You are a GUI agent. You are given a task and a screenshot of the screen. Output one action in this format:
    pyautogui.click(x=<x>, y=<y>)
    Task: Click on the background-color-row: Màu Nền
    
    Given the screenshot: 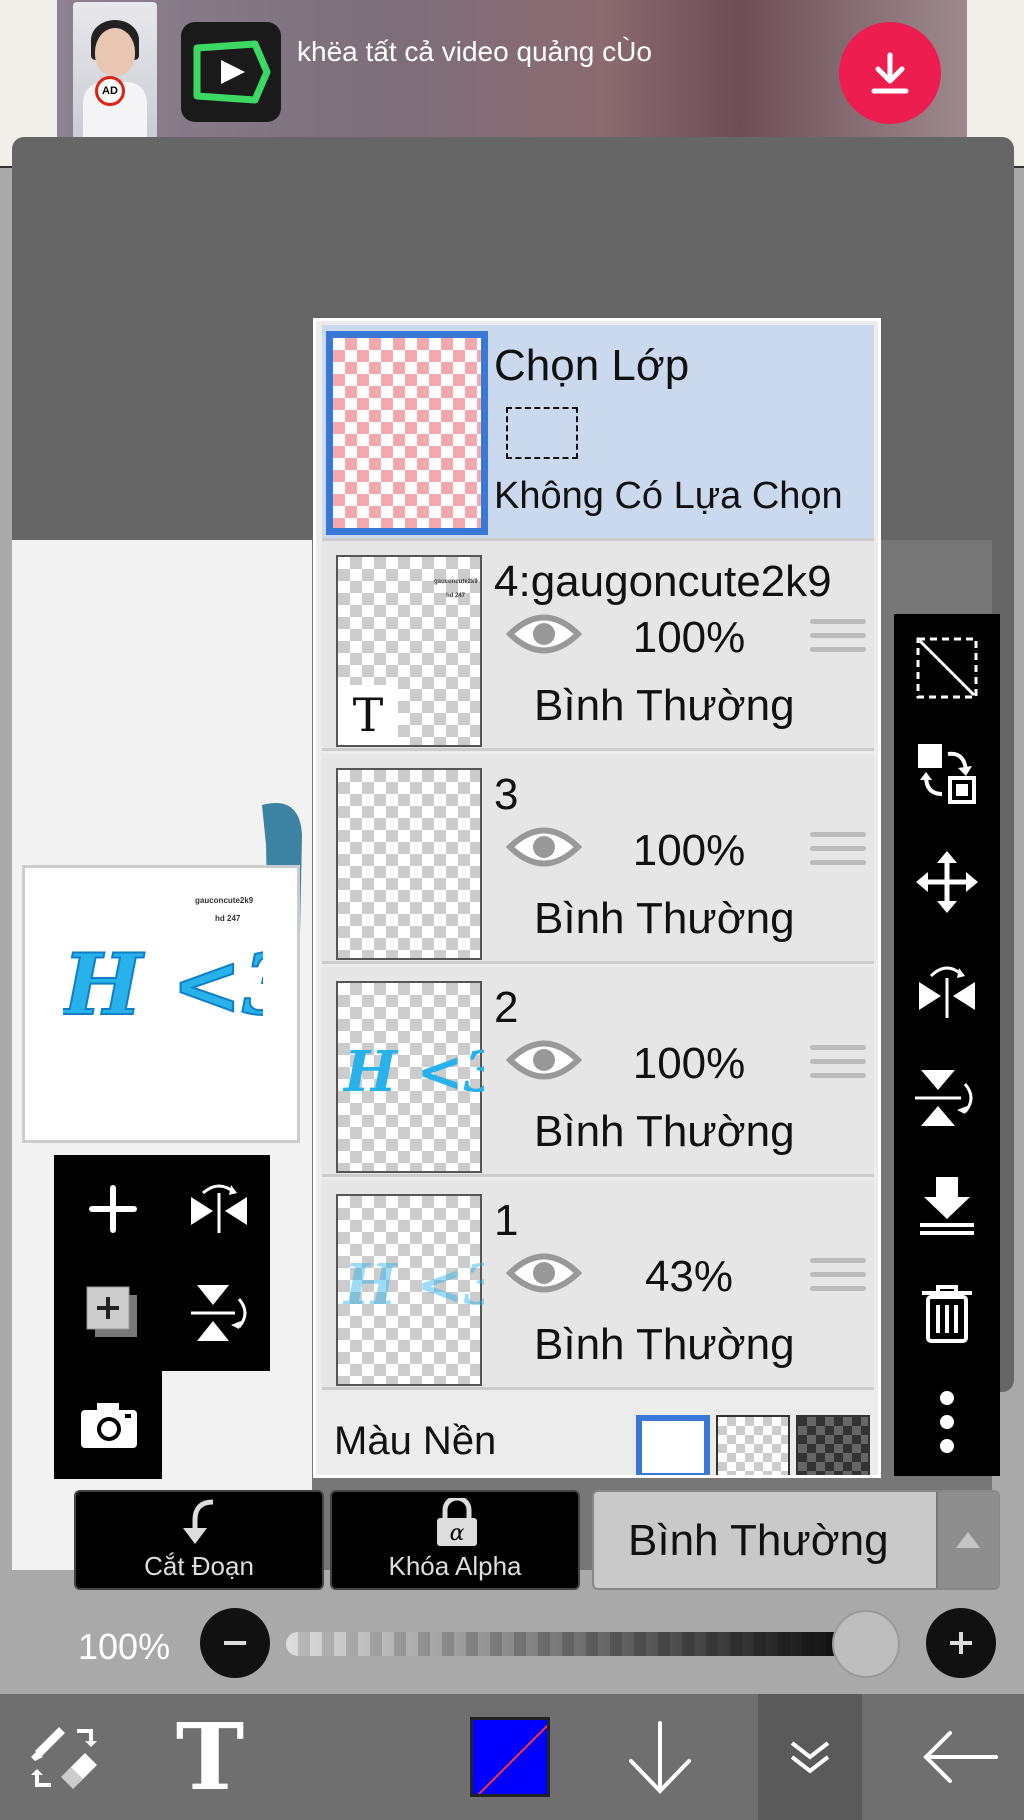 What is the action you would take?
    pyautogui.click(x=598, y=1438)
    